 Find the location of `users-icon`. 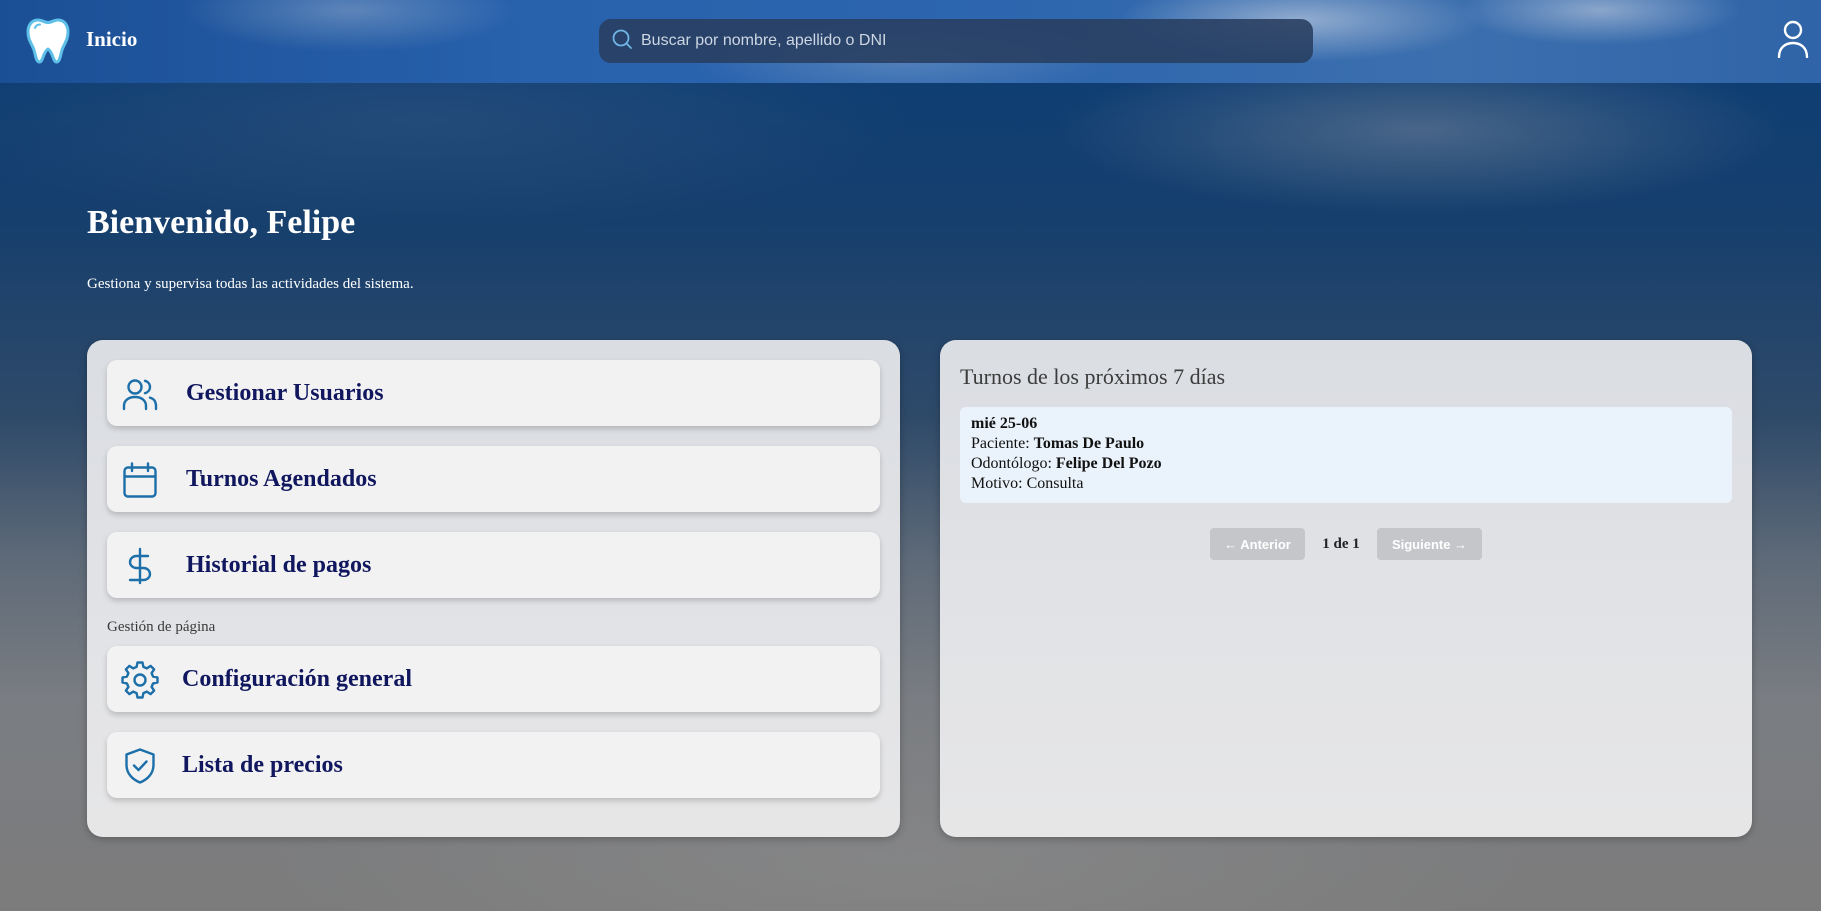

users-icon is located at coordinates (140, 394).